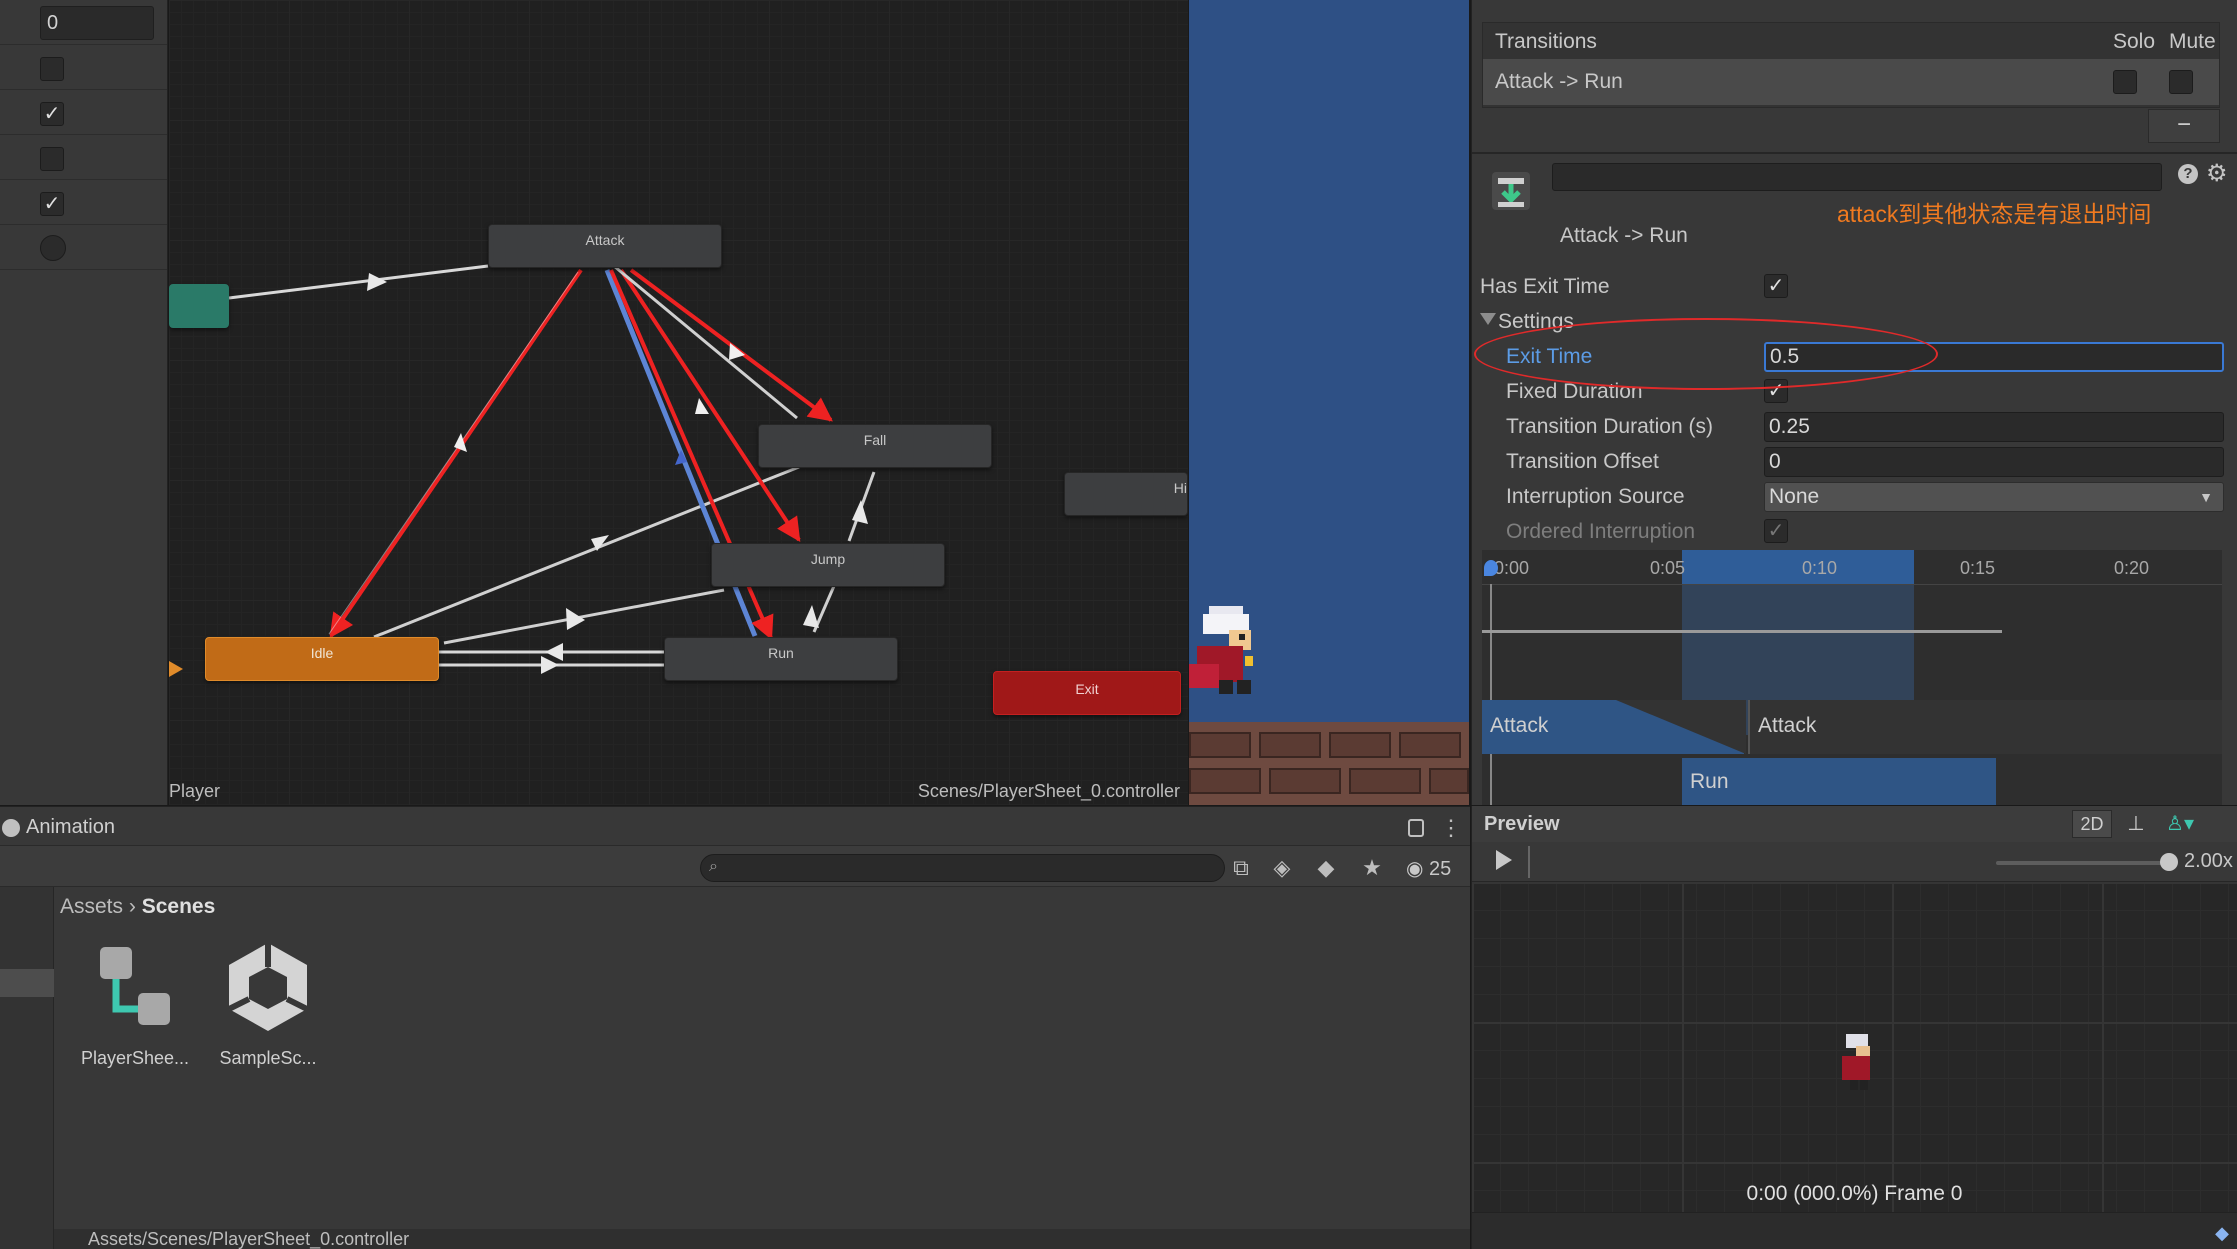 Image resolution: width=2237 pixels, height=1249 pixels. What do you see at coordinates (2136, 824) in the screenshot?
I see `pivot-icon: ⊥` at bounding box center [2136, 824].